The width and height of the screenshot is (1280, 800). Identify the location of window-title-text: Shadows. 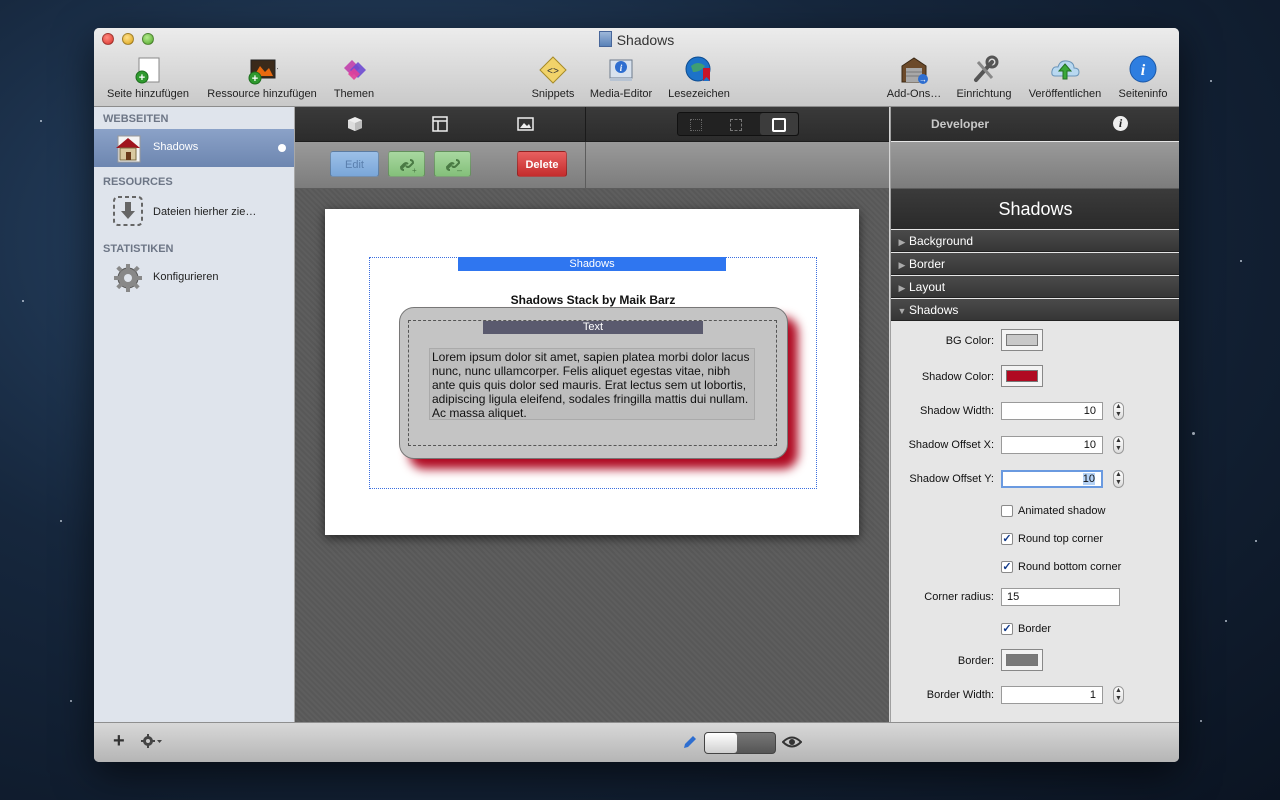
(645, 40).